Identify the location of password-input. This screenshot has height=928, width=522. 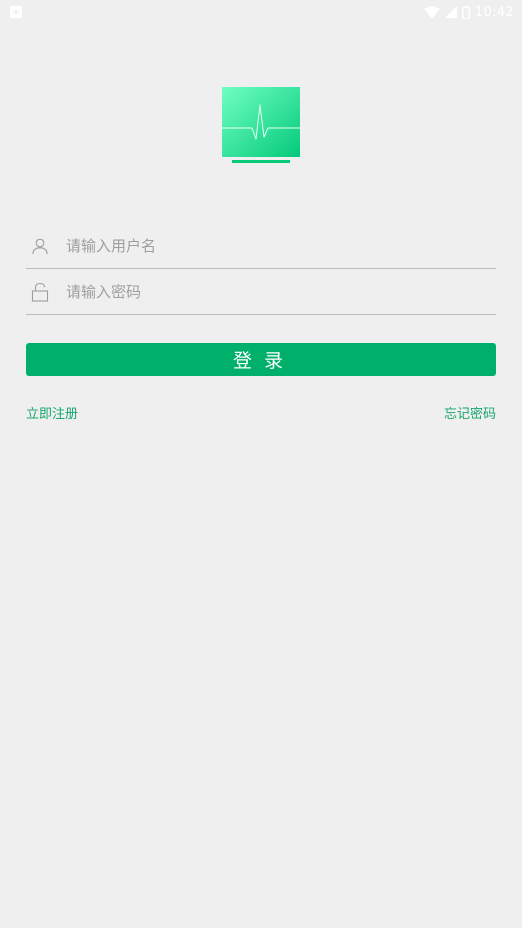
(281, 292).